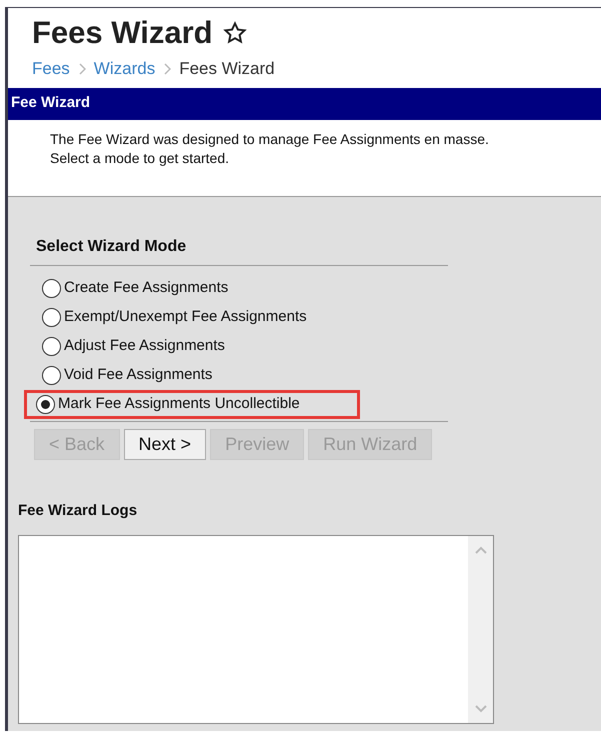  What do you see at coordinates (270, 149) in the screenshot?
I see `description-text: The Fee Wizard was designed to manage Fee Assignments en masse. Select a mode to get started.` at bounding box center [270, 149].